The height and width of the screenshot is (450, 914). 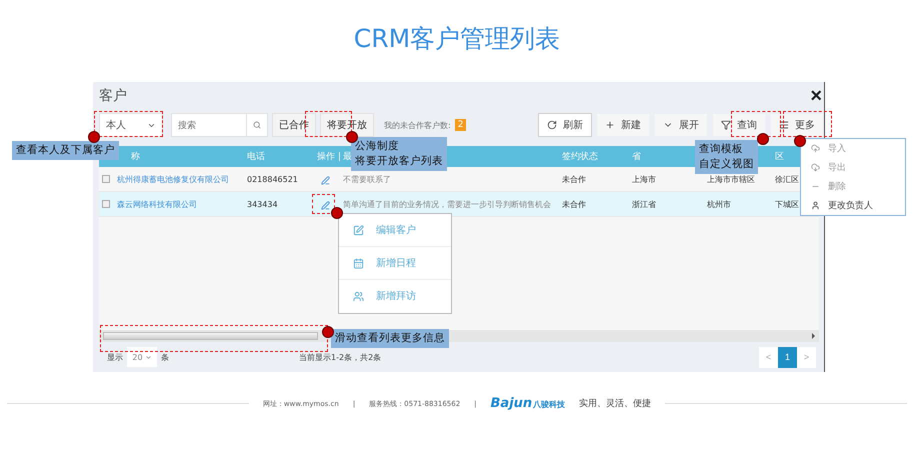 I want to click on column-header: 电话, so click(x=256, y=156).